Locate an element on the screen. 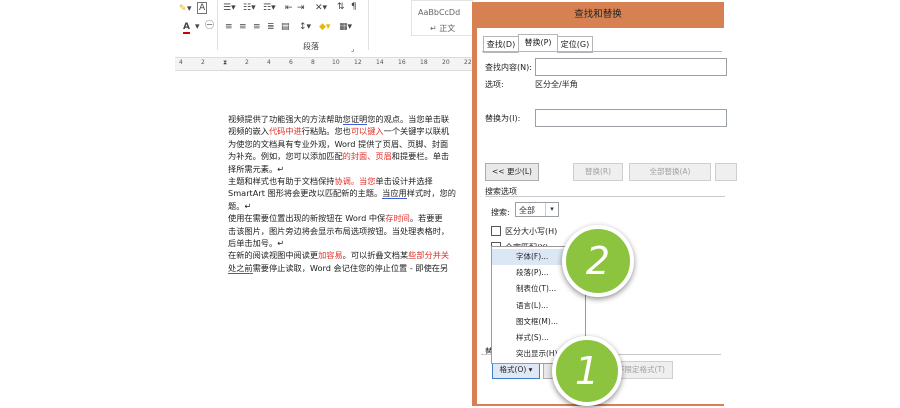 The width and height of the screenshot is (900, 408). text-run: 后单击加号。↵ is located at coordinates (256, 242).